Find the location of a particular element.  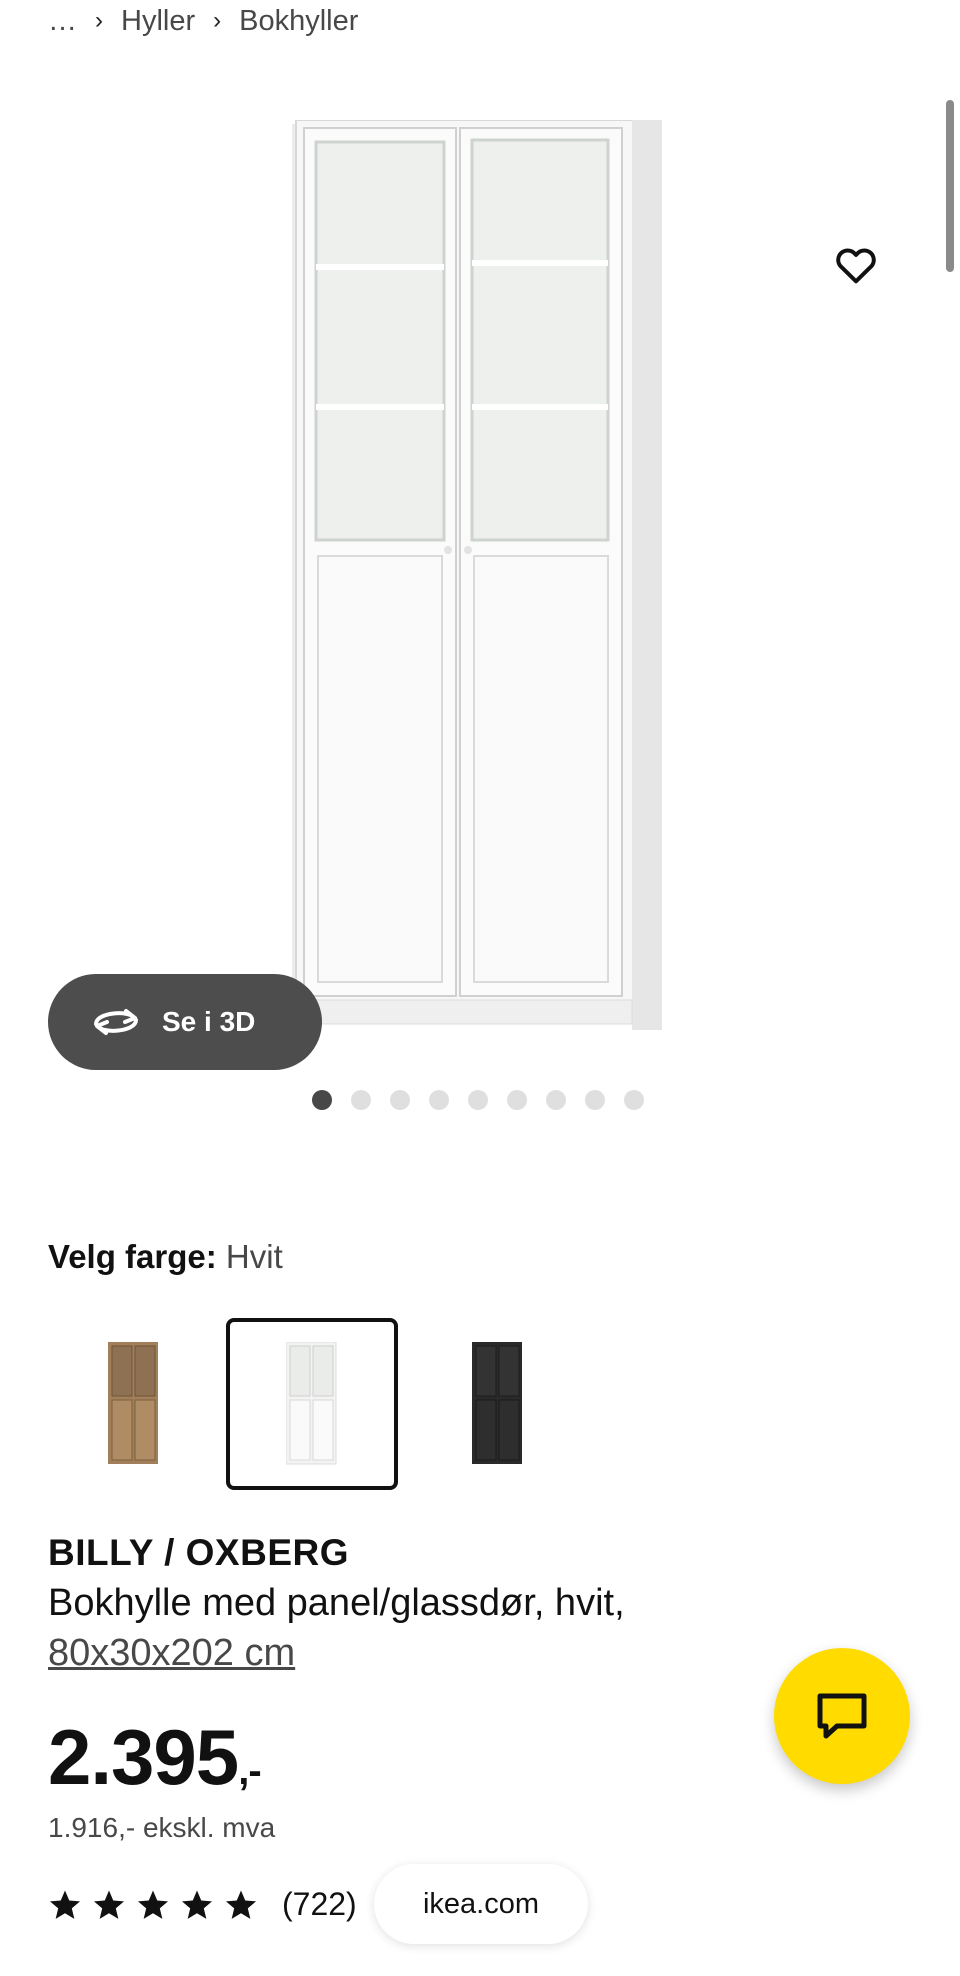

price-ex-vat: 1.916,- ekskl. mva is located at coordinates (162, 1827).